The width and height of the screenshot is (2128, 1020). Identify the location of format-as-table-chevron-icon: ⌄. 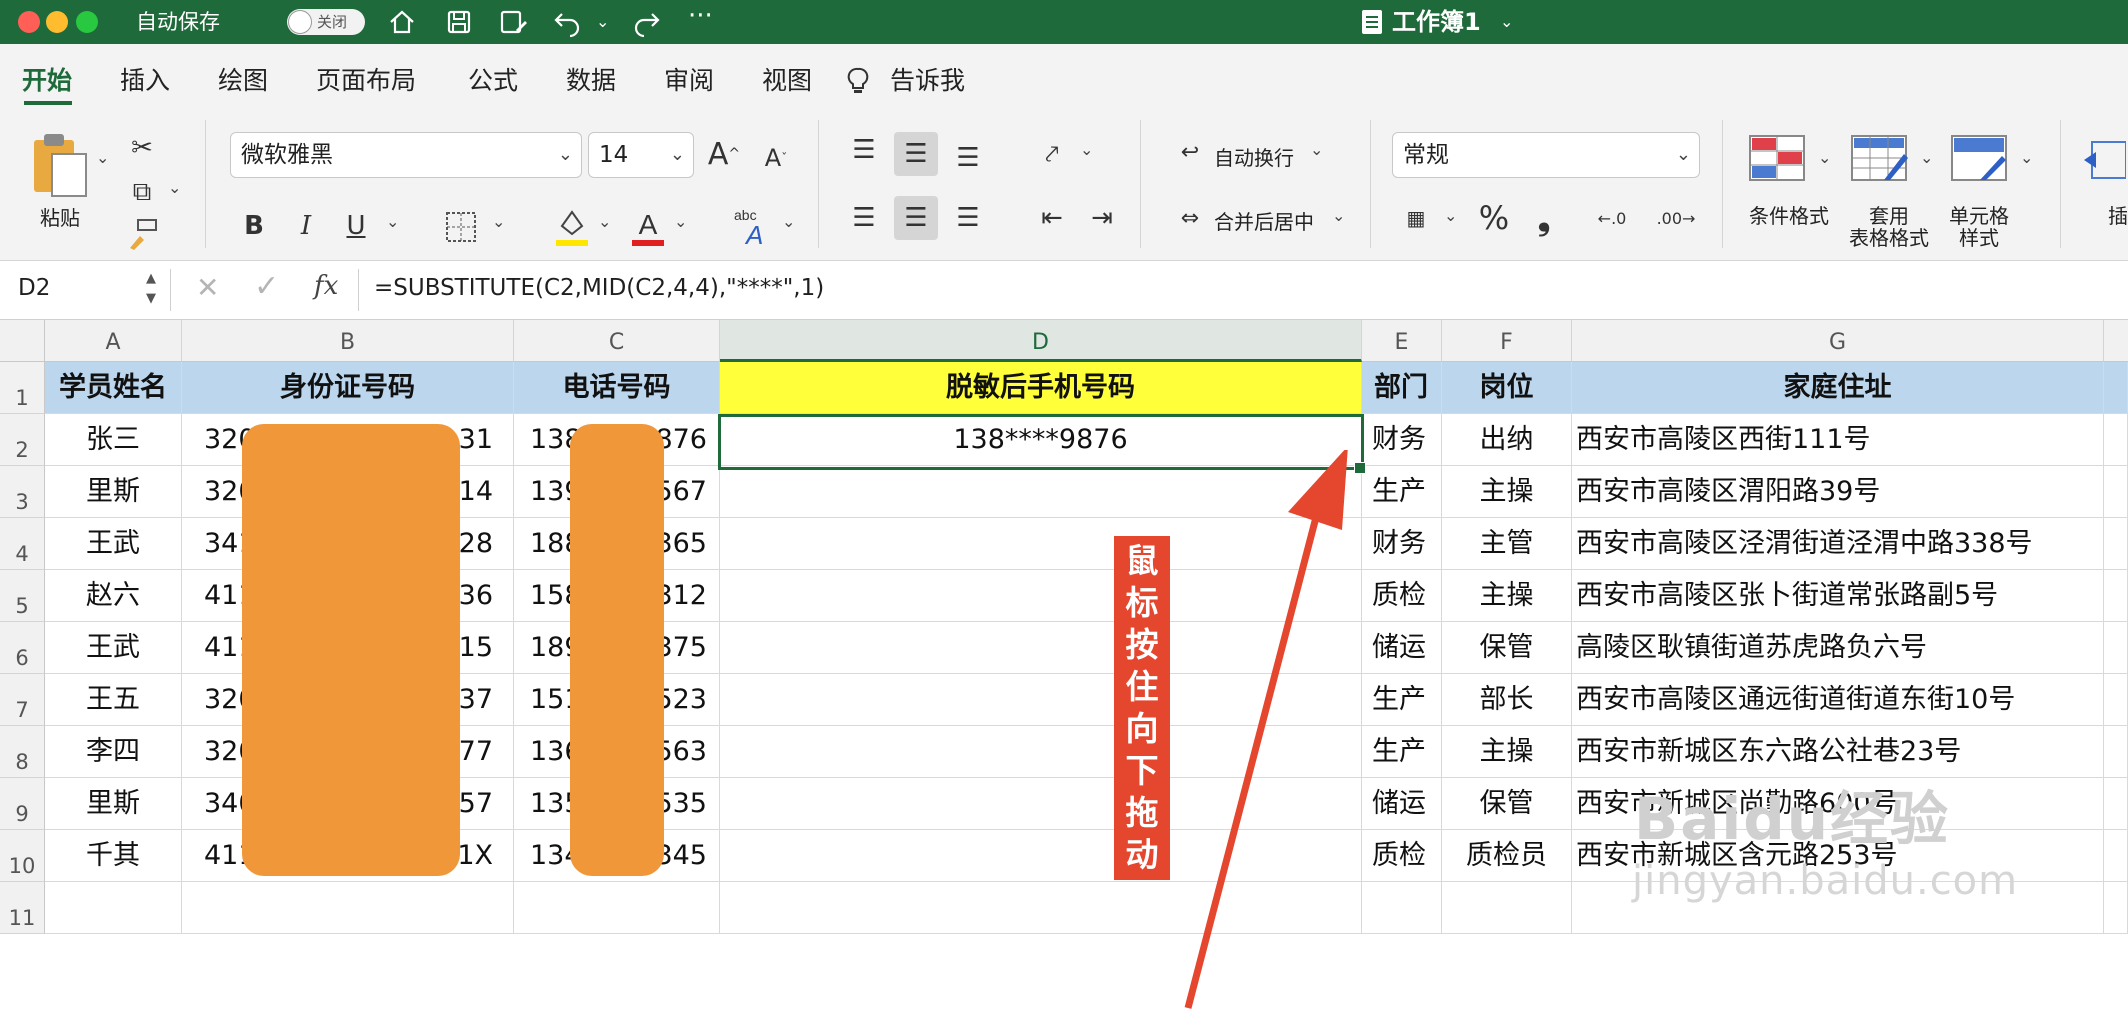
(1926, 157).